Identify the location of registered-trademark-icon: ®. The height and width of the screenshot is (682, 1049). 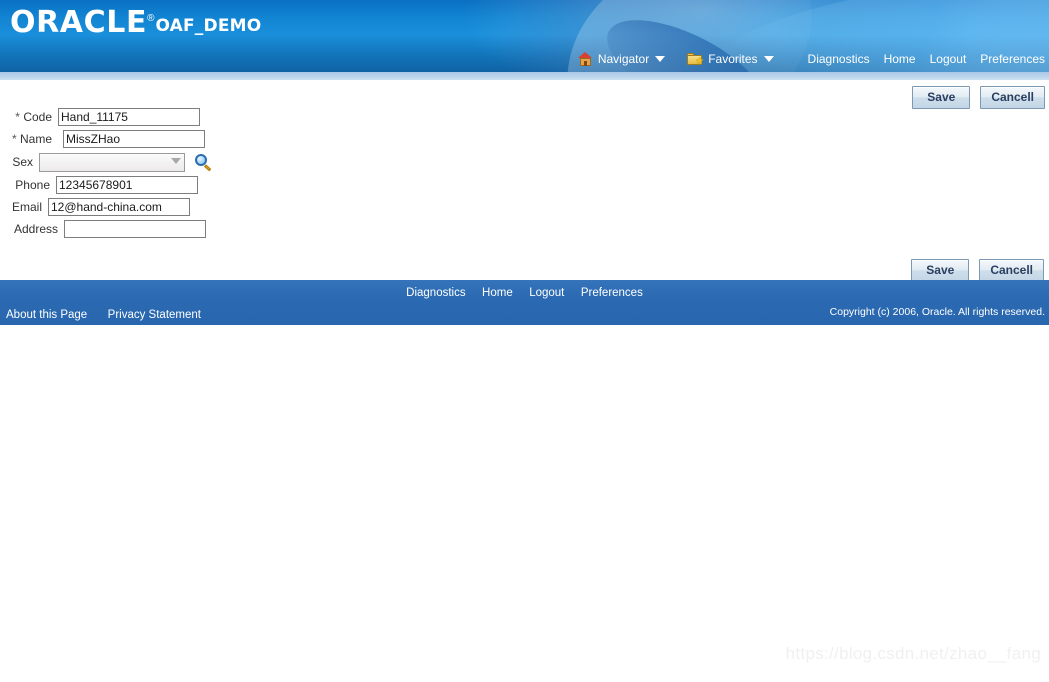
(151, 18).